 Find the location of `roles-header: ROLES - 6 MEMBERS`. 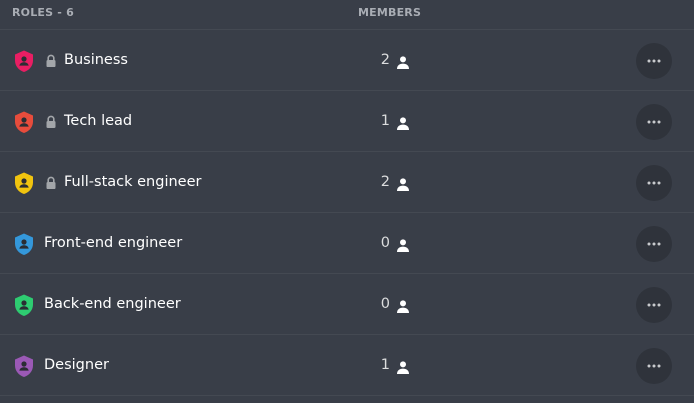

roles-header: ROLES - 6 MEMBERS is located at coordinates (347, 15).